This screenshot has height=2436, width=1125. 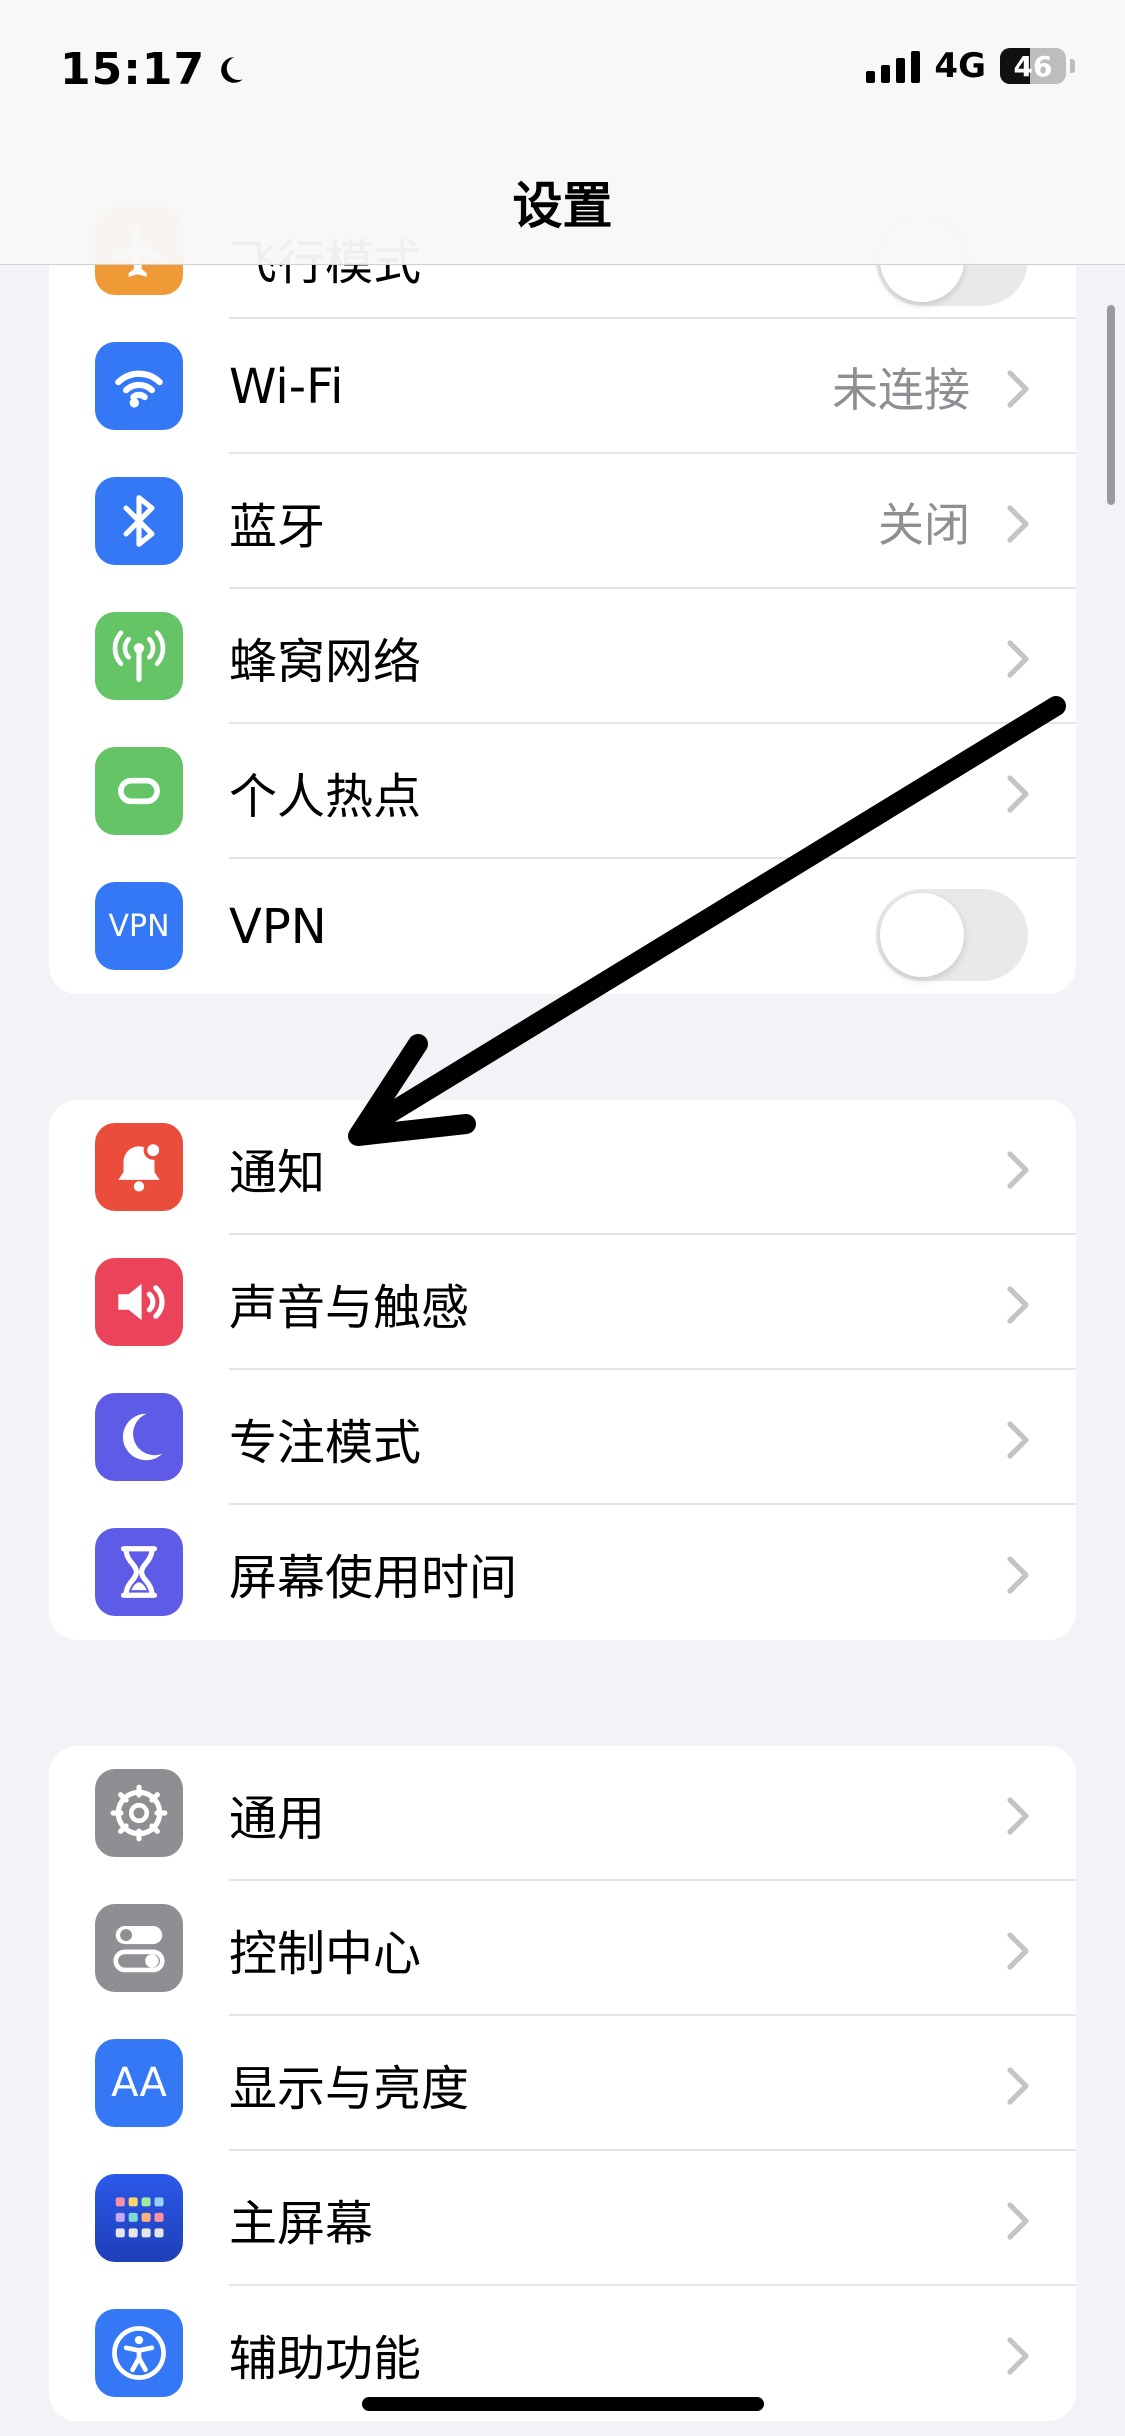 I want to click on time-text: 15:17, so click(x=133, y=69).